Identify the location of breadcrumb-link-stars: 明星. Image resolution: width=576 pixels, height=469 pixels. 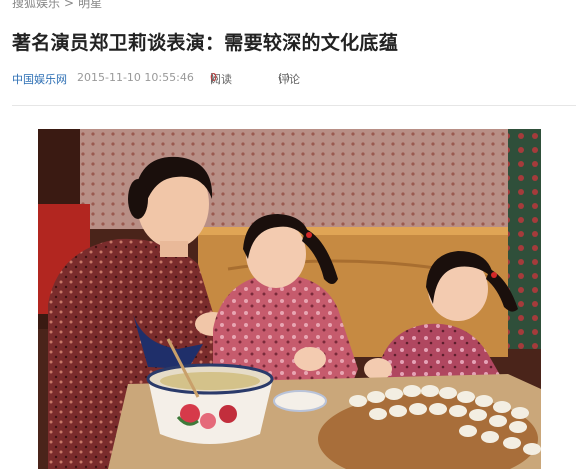
(90, 5).